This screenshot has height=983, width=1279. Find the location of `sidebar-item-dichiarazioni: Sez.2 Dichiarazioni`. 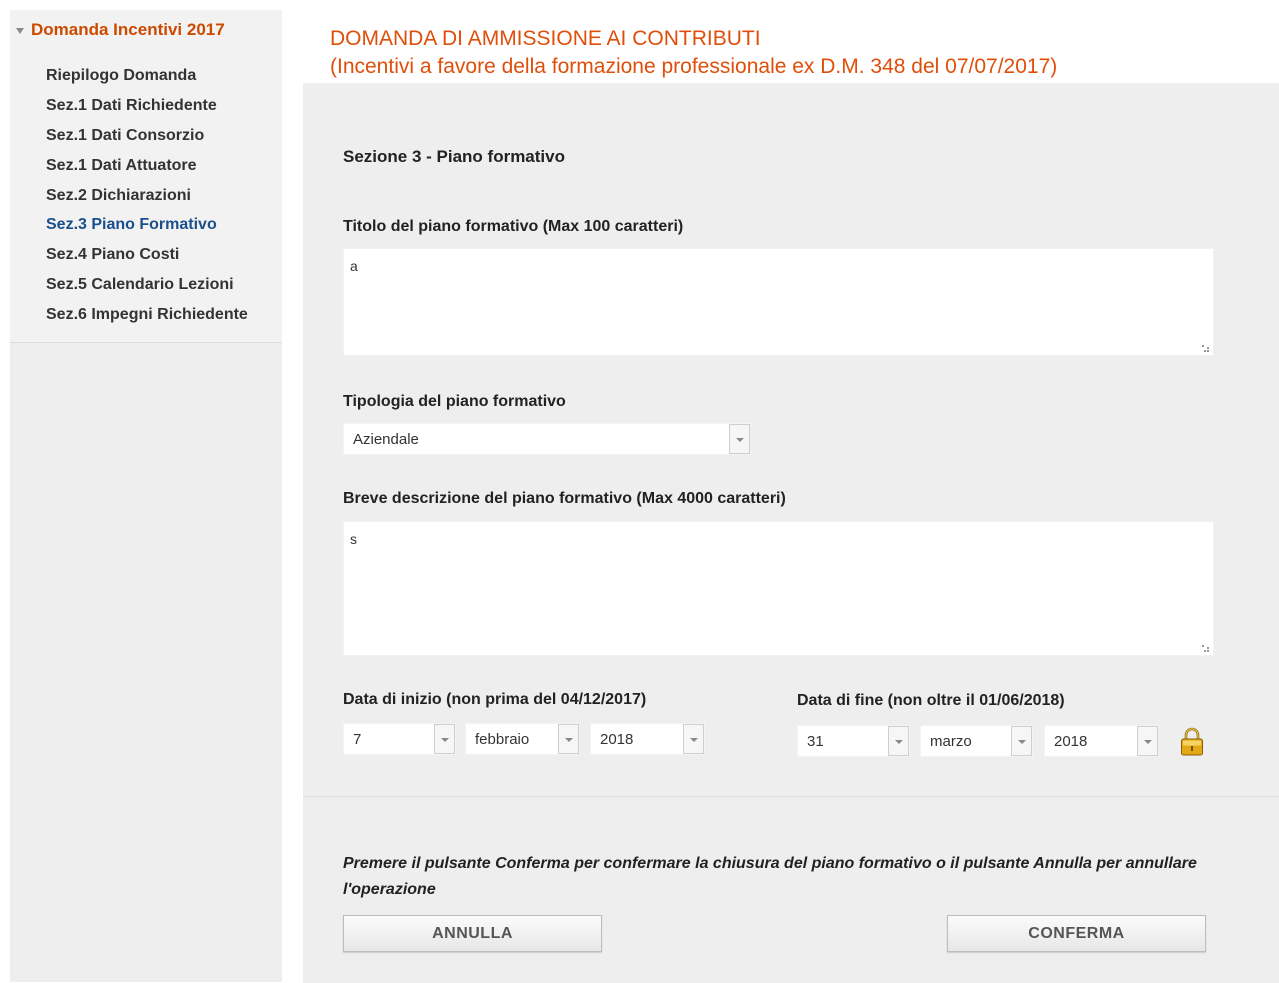

sidebar-item-dichiarazioni: Sez.2 Dichiarazioni is located at coordinates (147, 200).